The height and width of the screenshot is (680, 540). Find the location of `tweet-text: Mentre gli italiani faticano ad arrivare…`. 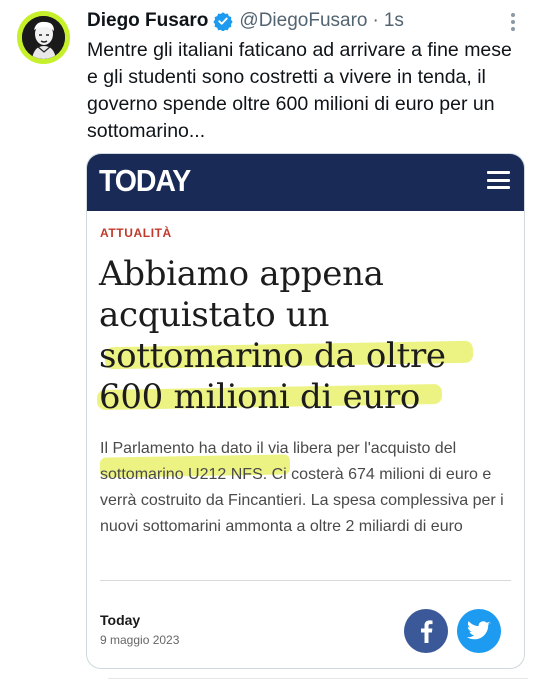

tweet-text: Mentre gli italiani faticano ad arrivare… is located at coordinates (299, 90).